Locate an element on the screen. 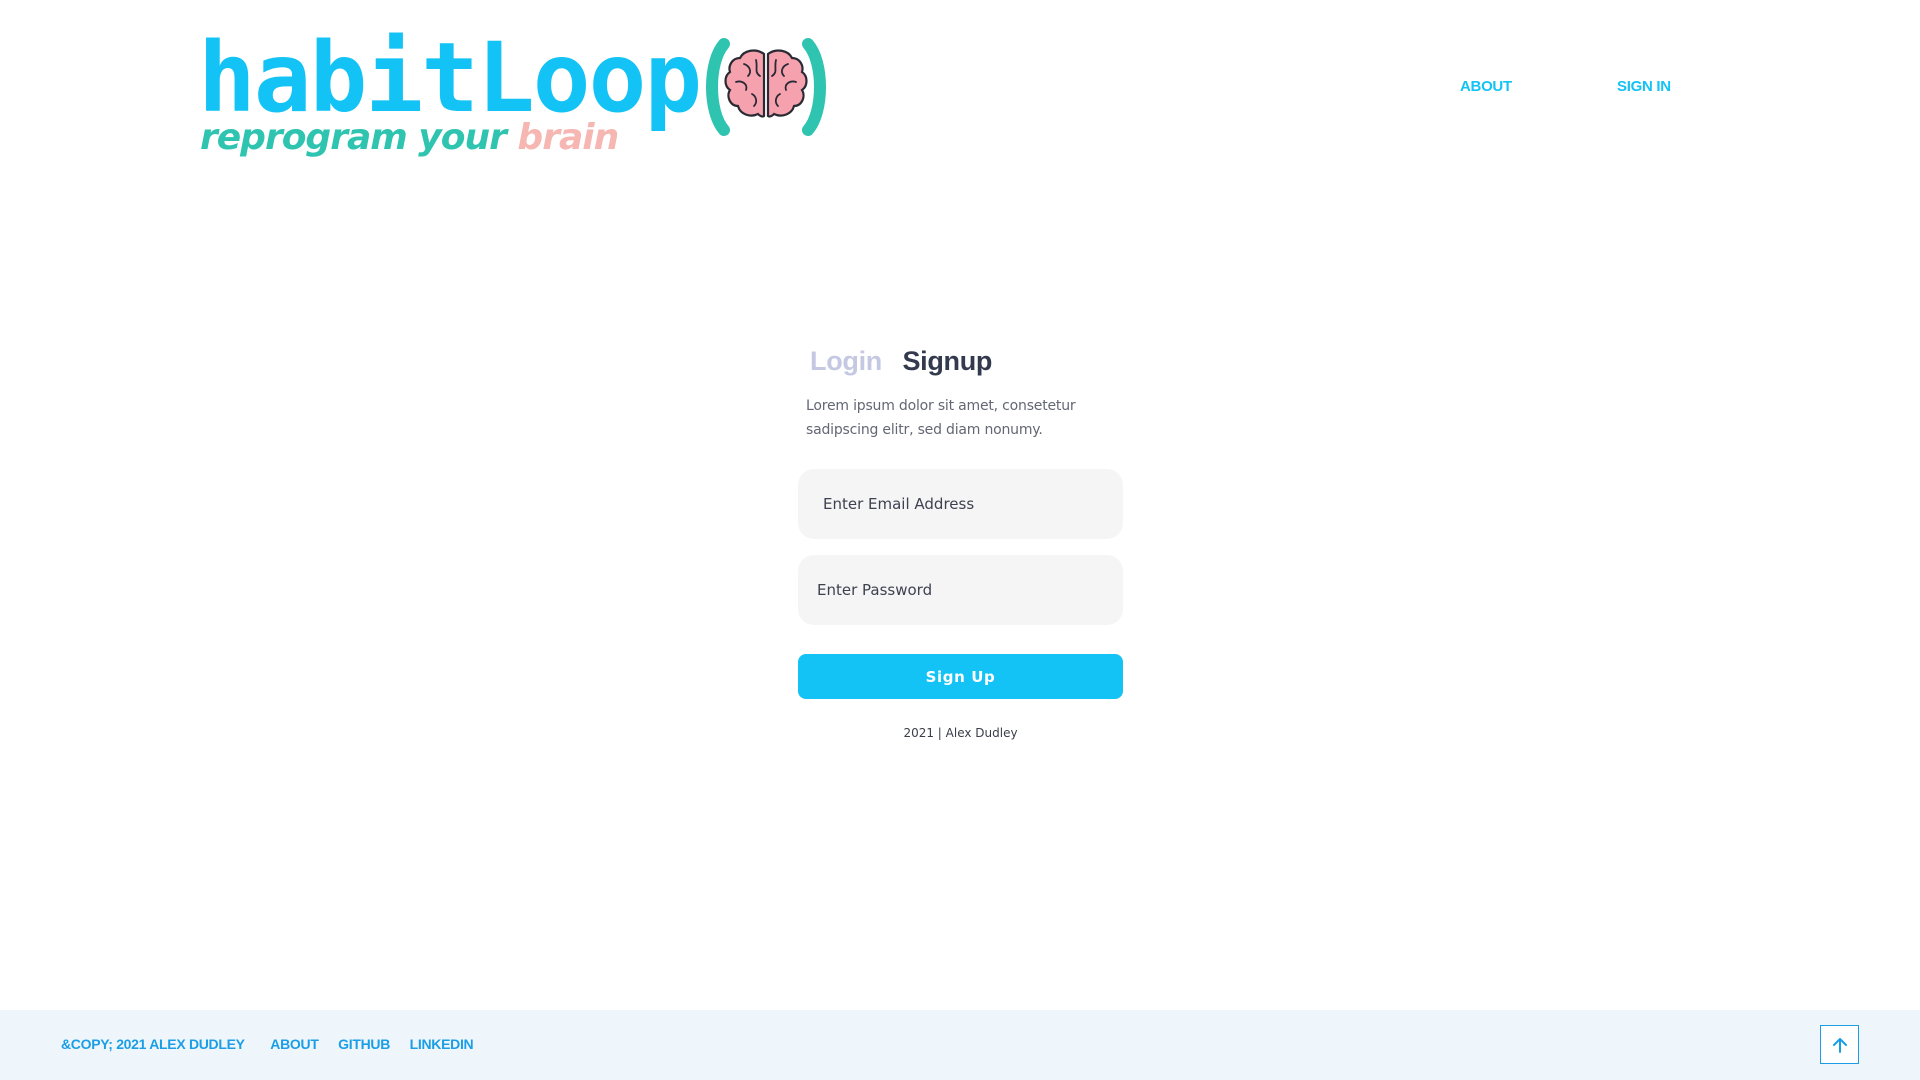  sign-up-button: Sign Up is located at coordinates (960, 676).